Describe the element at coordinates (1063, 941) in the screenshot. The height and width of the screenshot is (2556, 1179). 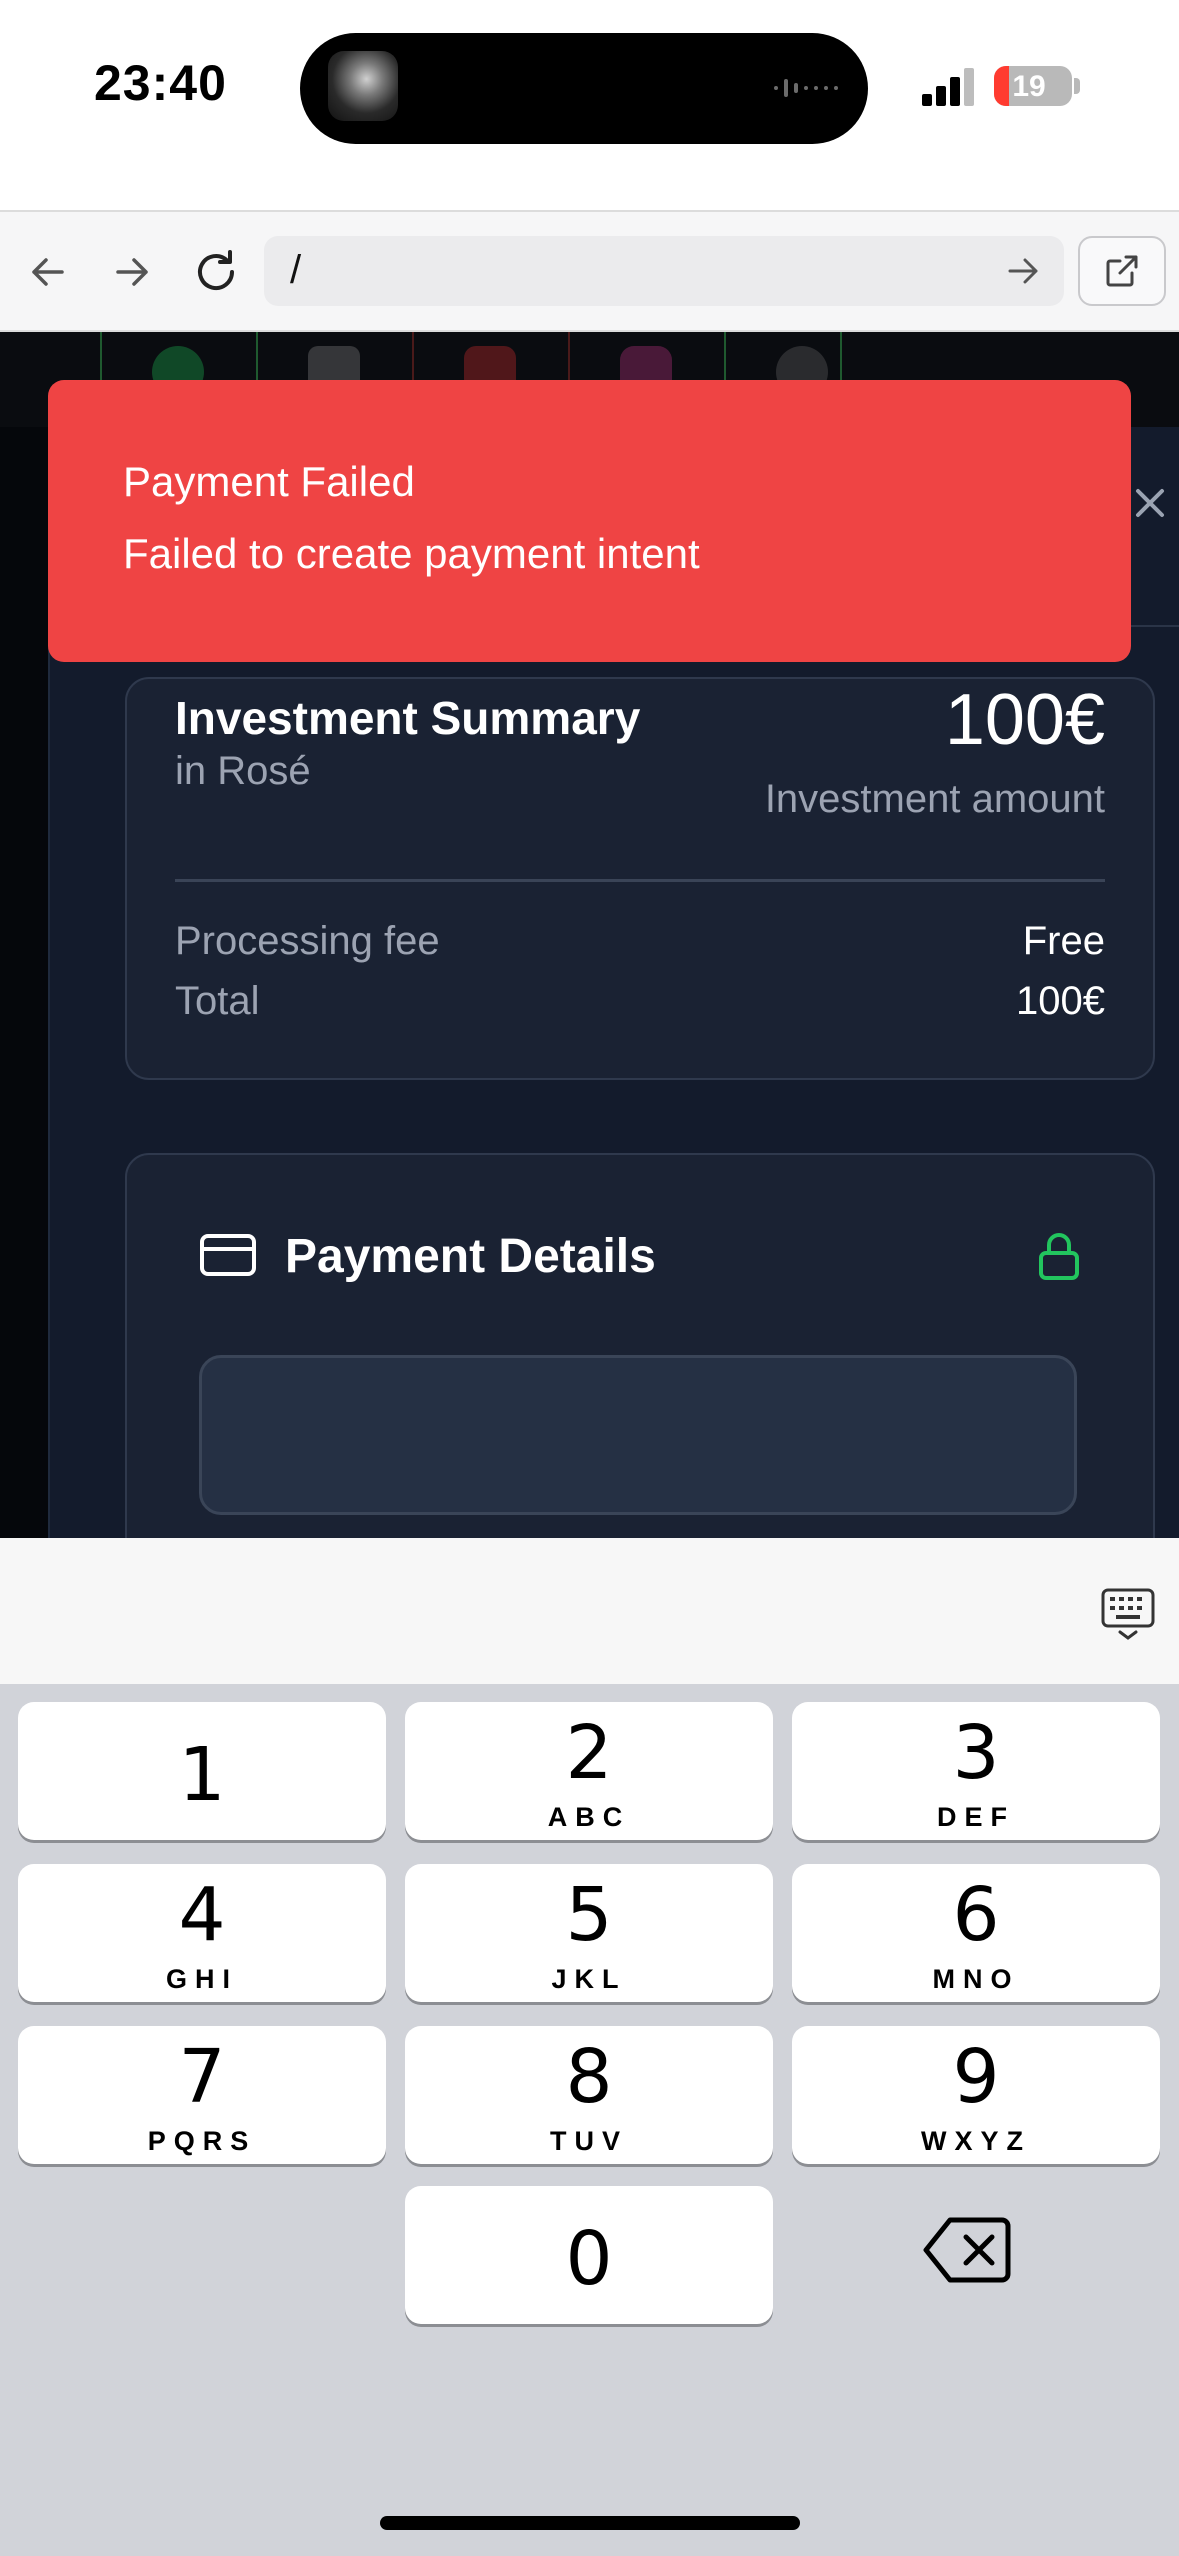
I see `processing-fee-value: Free` at that location.